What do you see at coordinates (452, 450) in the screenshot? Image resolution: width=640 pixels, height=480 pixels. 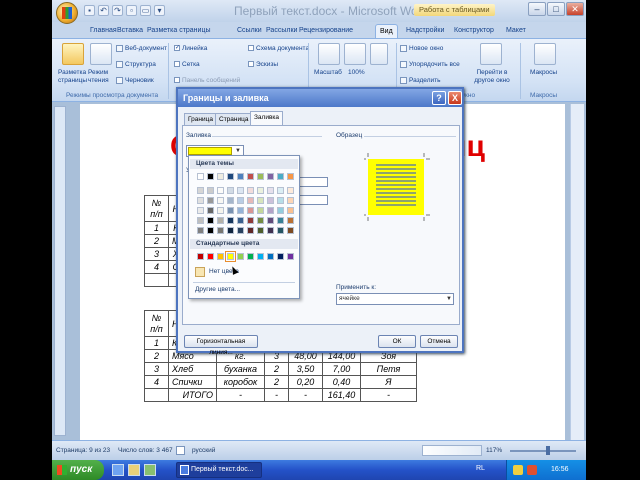 I see `view-buttons` at bounding box center [452, 450].